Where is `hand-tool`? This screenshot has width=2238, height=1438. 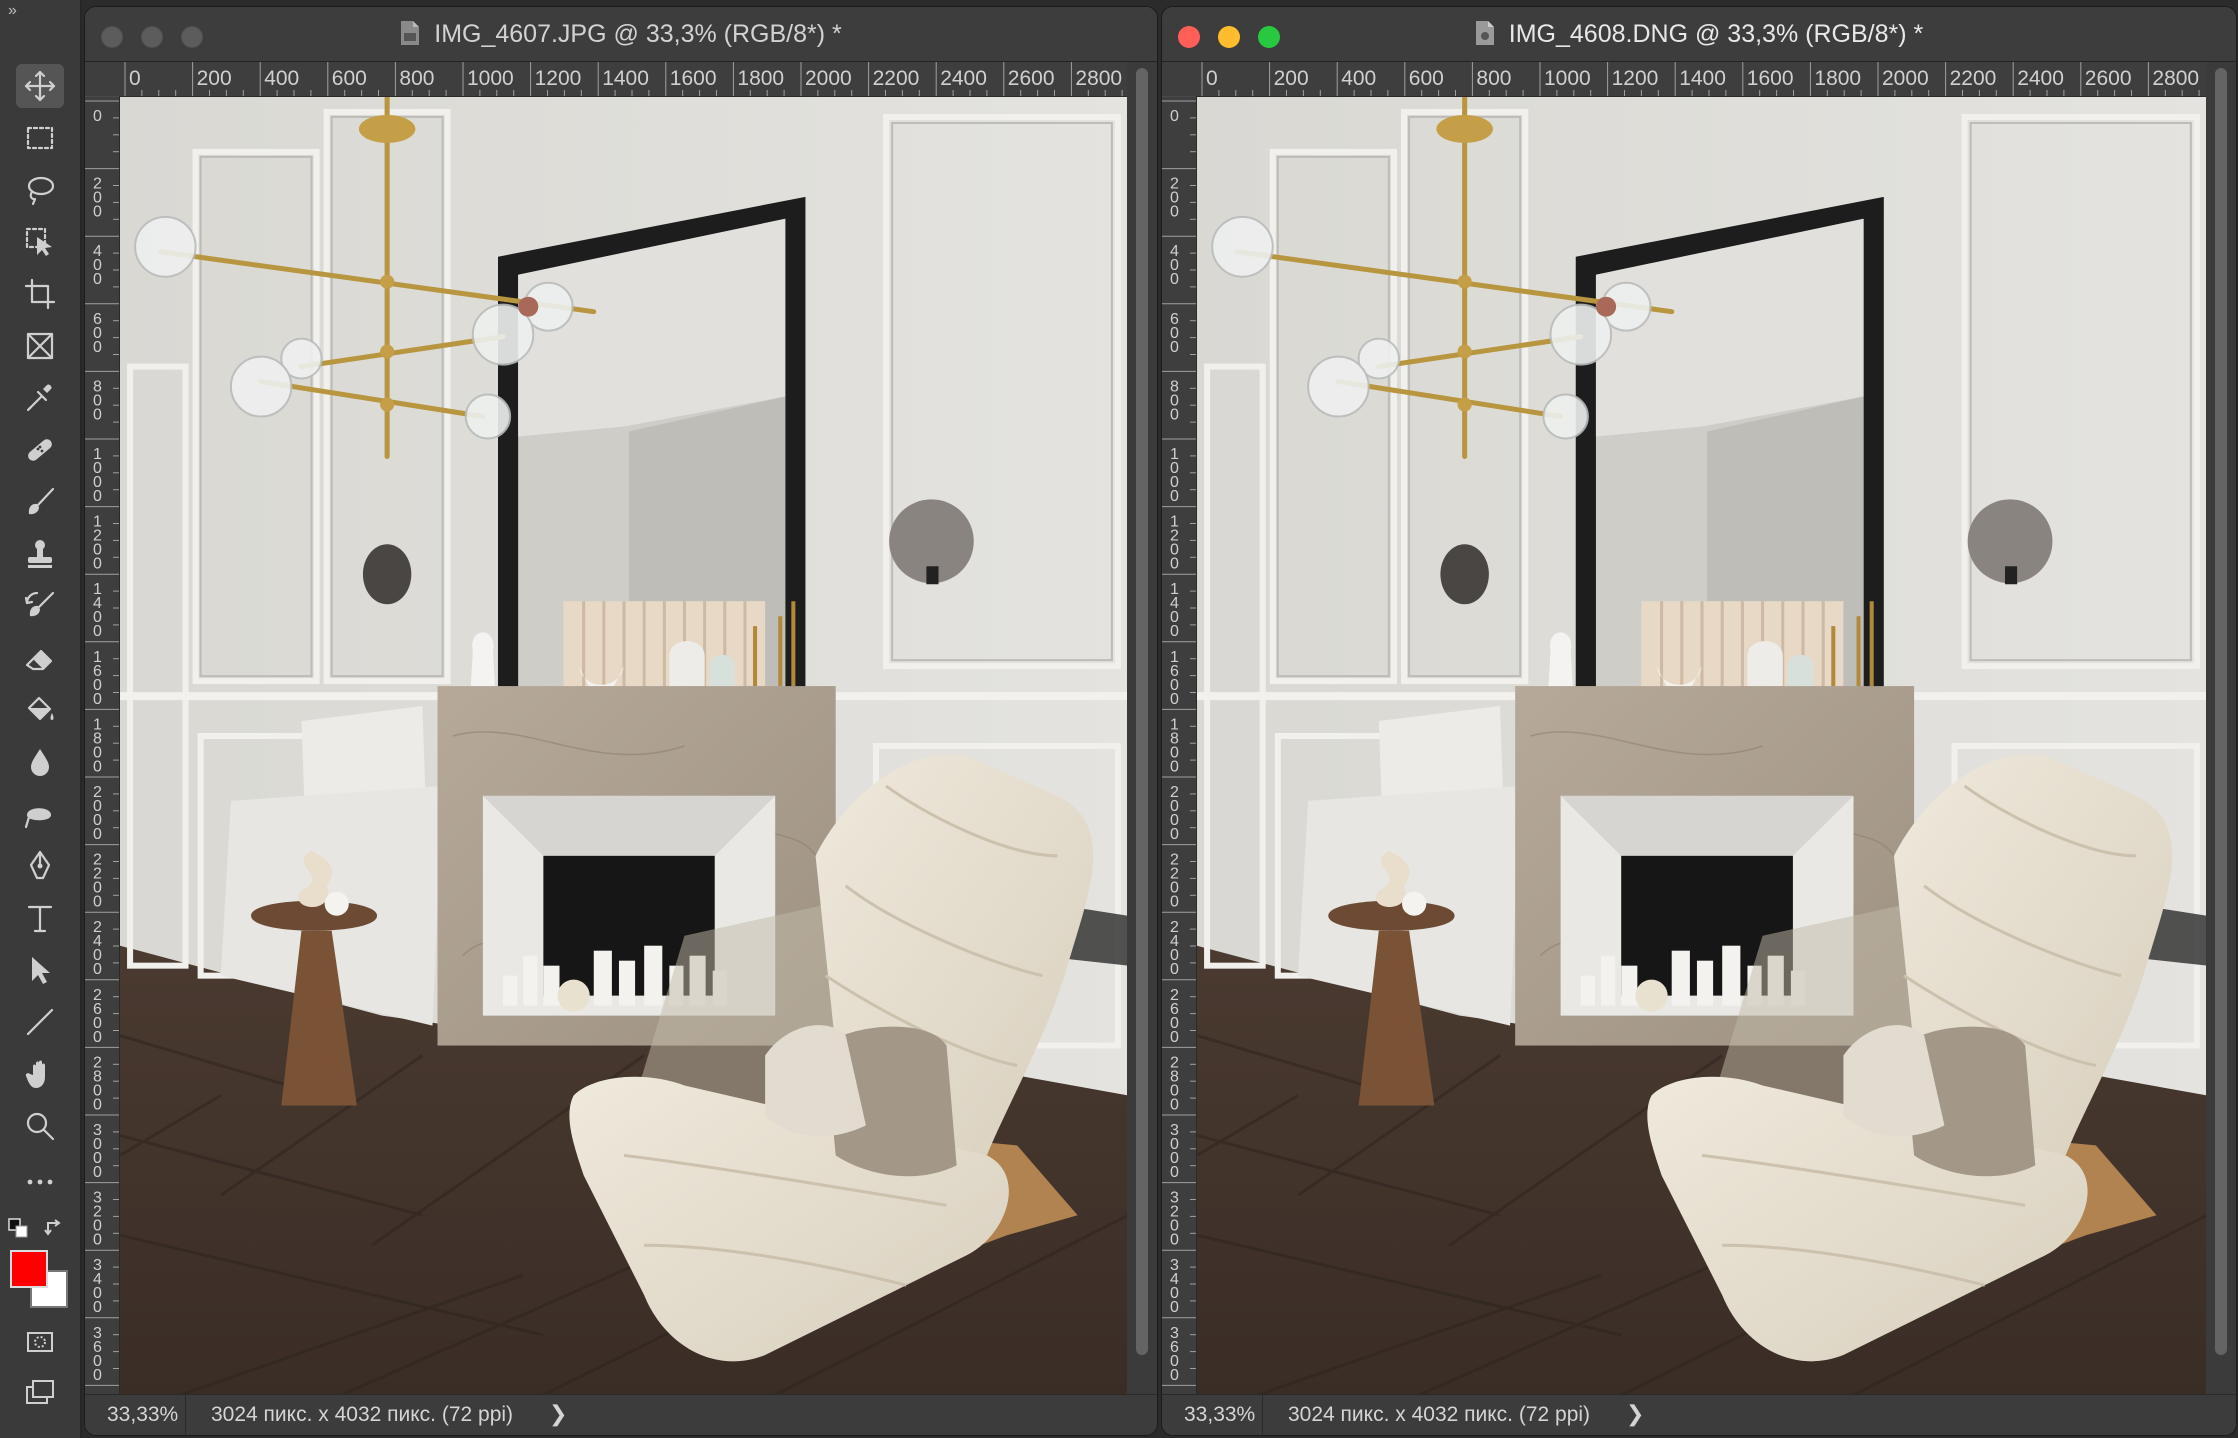 hand-tool is located at coordinates (40, 1074).